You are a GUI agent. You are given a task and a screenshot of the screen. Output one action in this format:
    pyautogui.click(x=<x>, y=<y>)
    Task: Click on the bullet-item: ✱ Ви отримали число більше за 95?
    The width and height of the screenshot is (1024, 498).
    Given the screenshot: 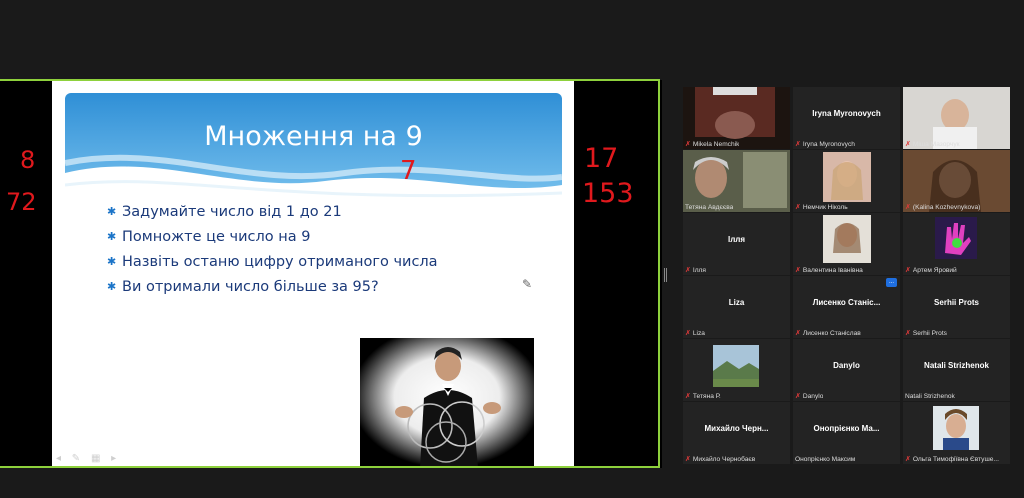 What is the action you would take?
    pyautogui.click(x=243, y=286)
    